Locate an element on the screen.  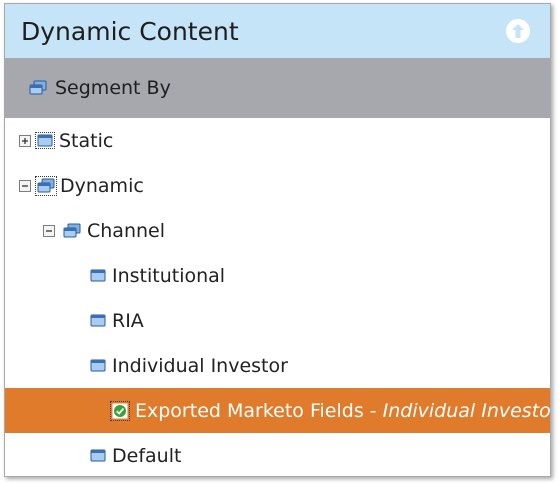
tree-label: Dynamic is located at coordinates (102, 185).